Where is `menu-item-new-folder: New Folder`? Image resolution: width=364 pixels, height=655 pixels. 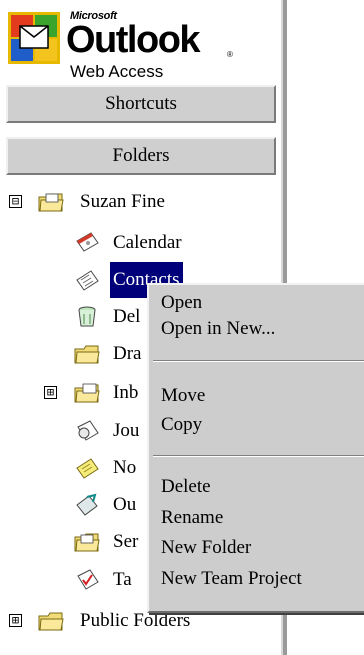 menu-item-new-folder: New Folder is located at coordinates (206, 548).